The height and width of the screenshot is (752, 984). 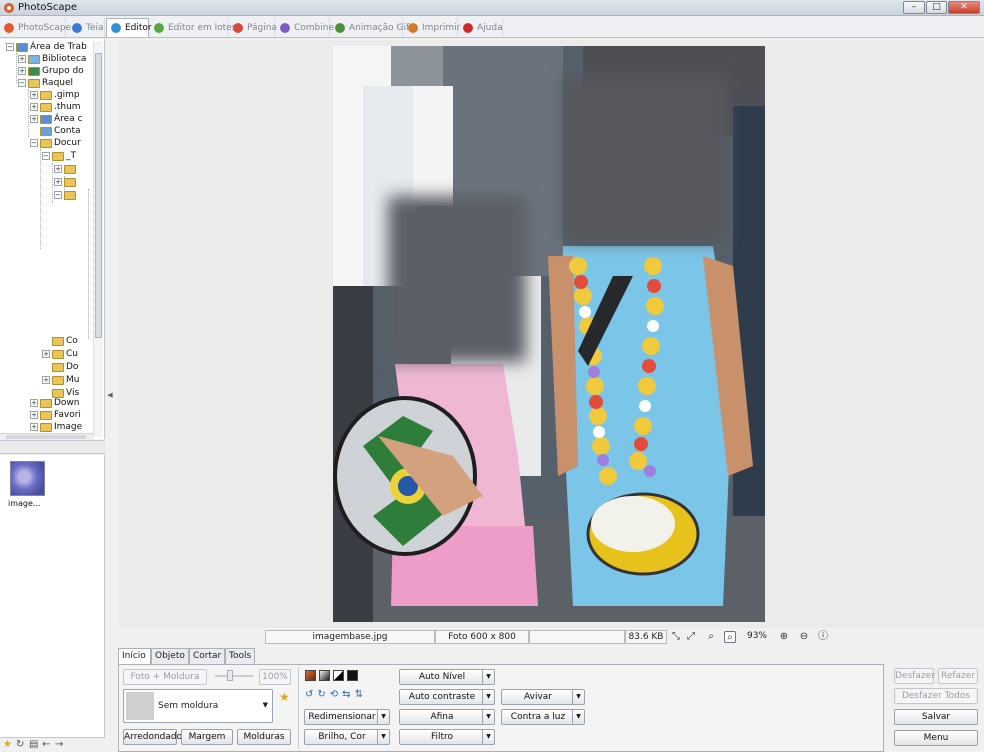 I want to click on fit-to-window-icon: ⤡, so click(x=676, y=637).